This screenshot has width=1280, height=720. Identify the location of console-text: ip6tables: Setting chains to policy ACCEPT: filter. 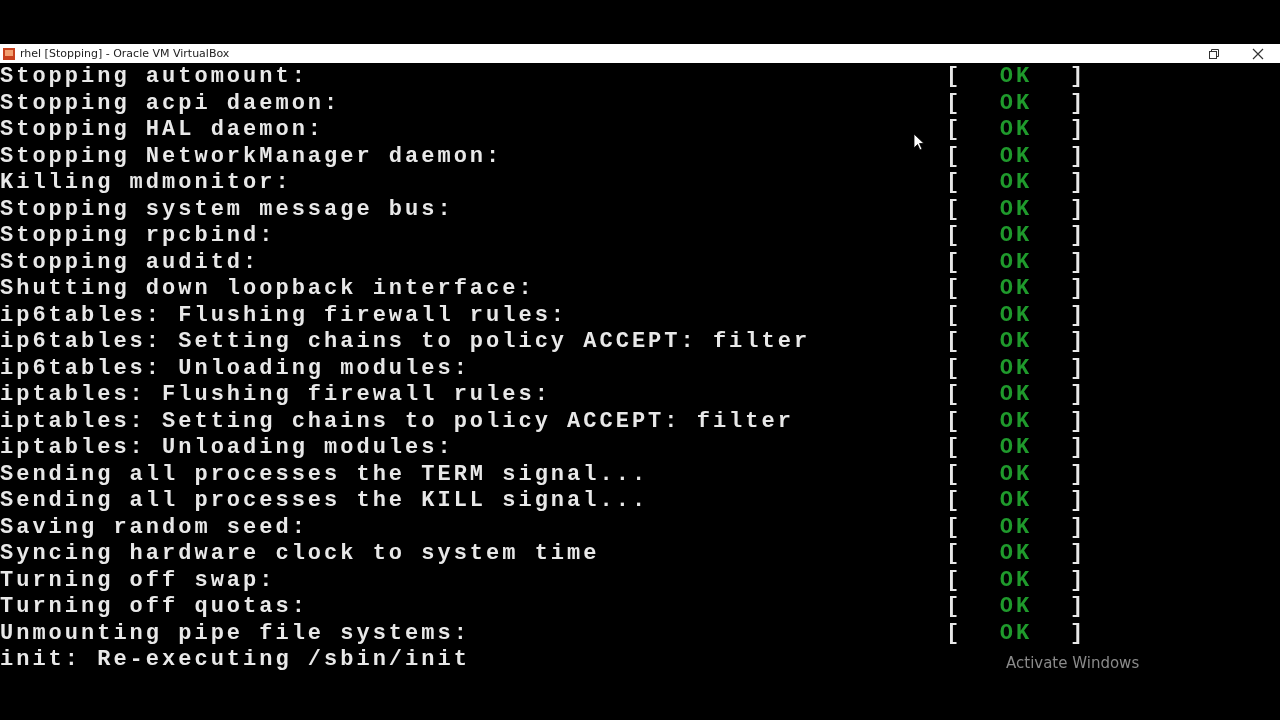
(405, 342).